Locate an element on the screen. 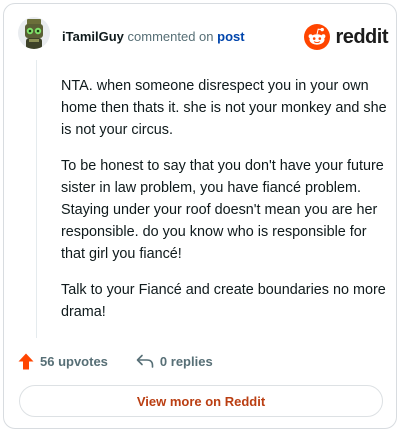 The image size is (400, 432). upvote-button: 56 upvotes is located at coordinates (63, 361).